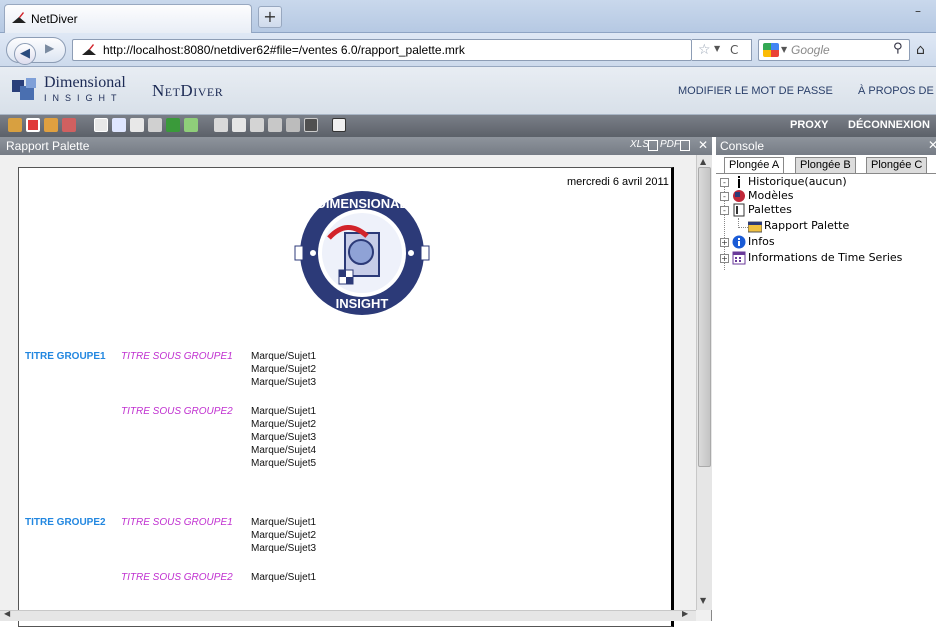  Describe the element at coordinates (932, 145) in the screenshot. I see `console-close-icon: ✕` at that location.